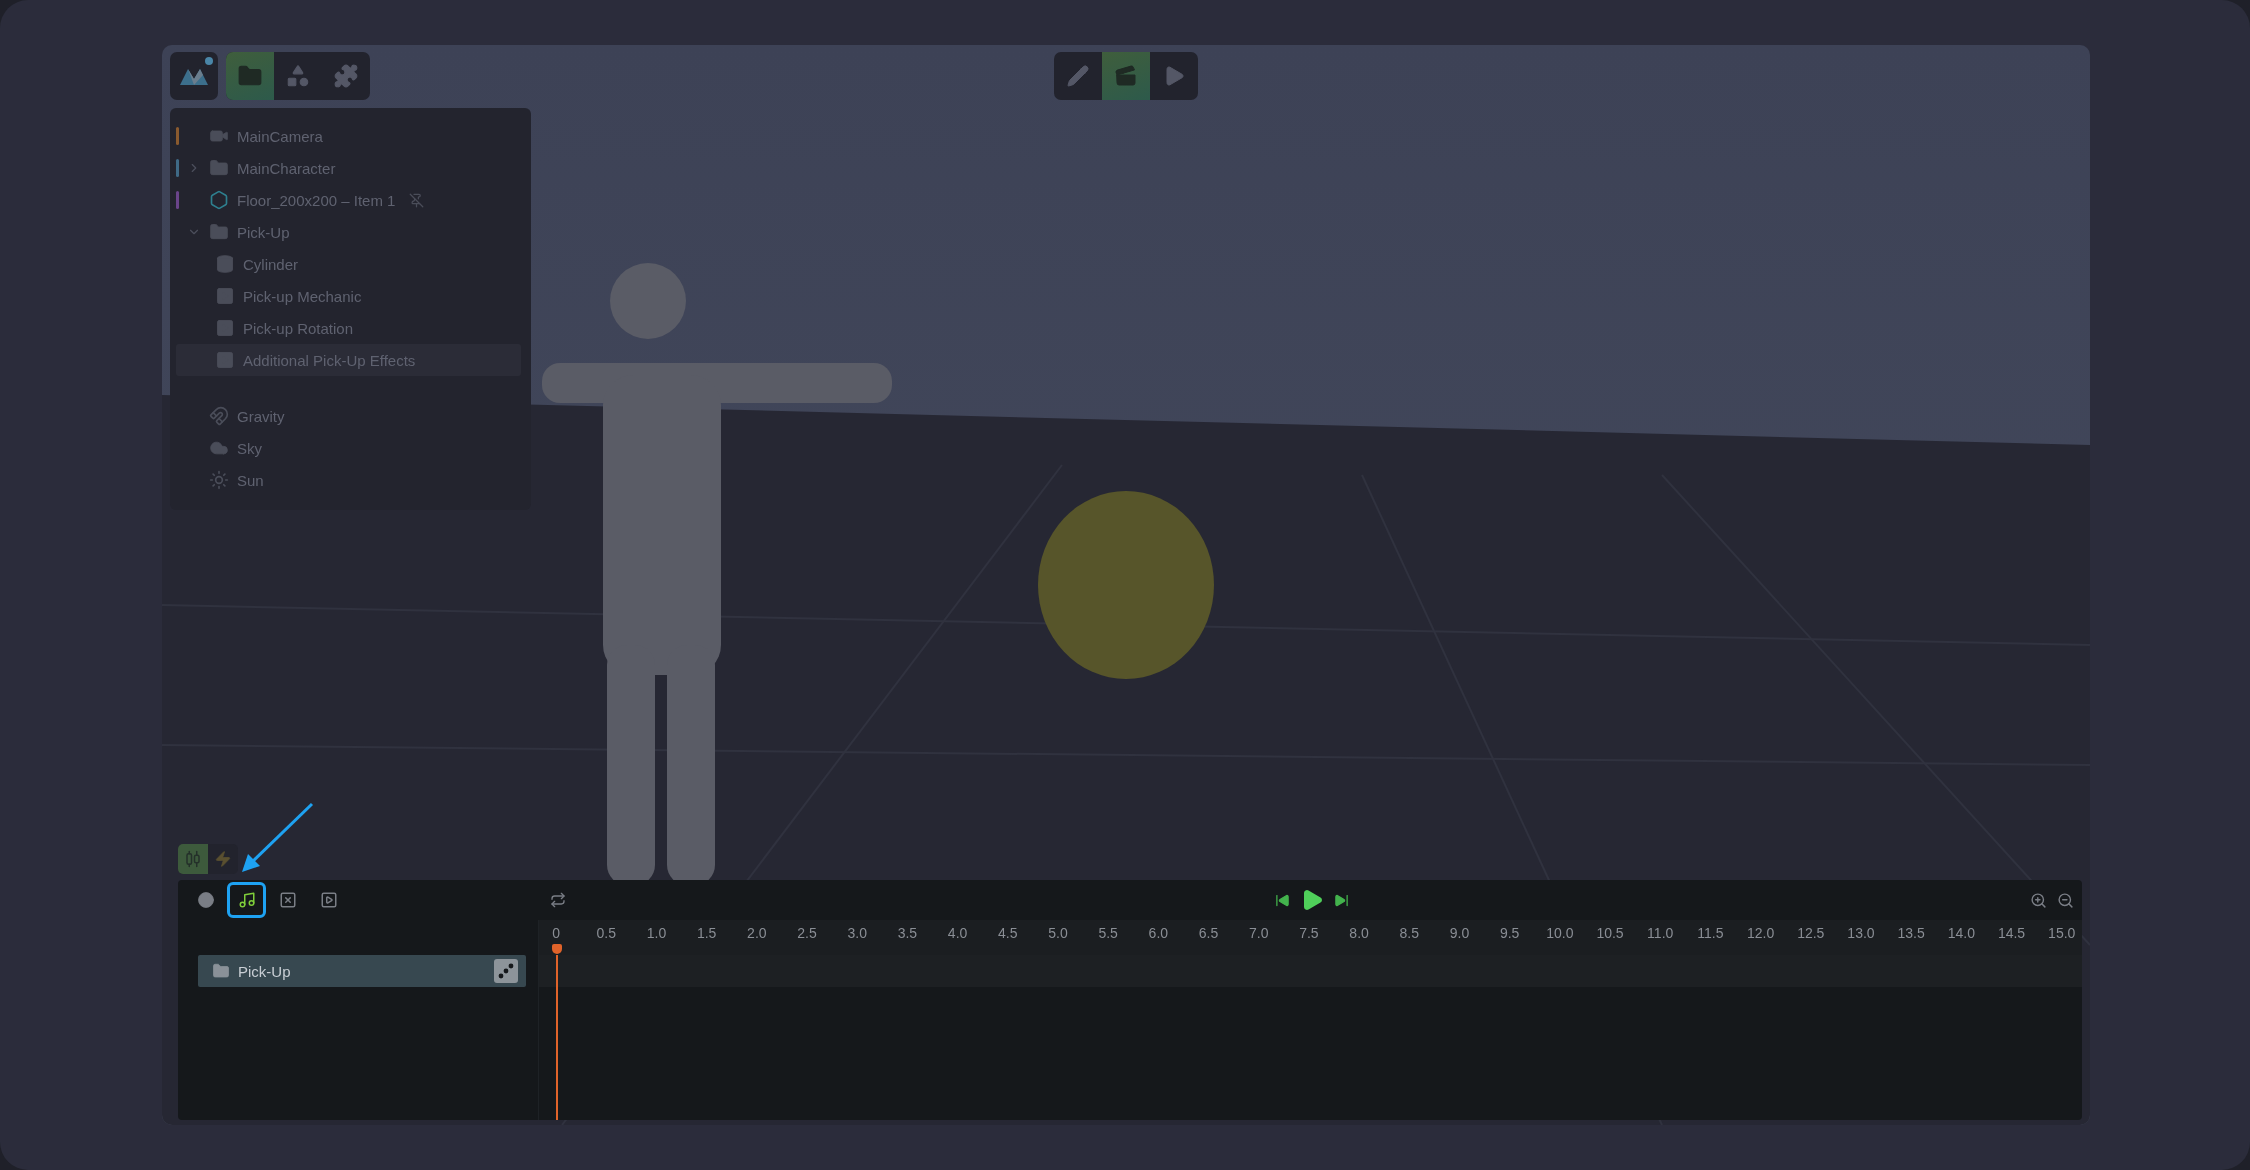 The height and width of the screenshot is (1170, 2250). I want to click on time-label: 8.5, so click(1409, 933).